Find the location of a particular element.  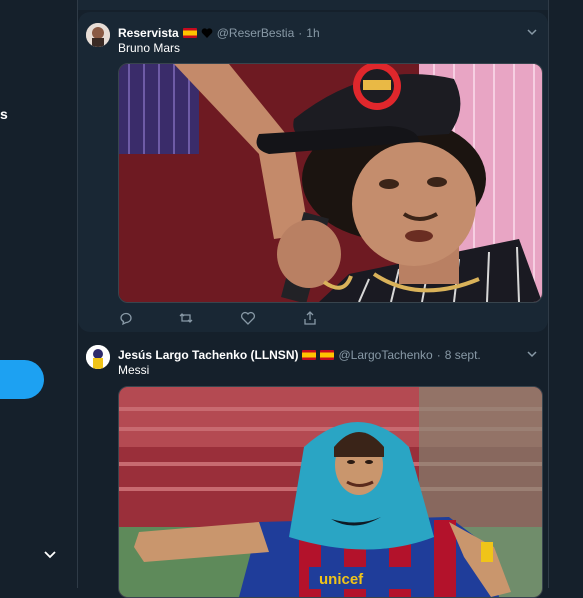

retweet-icon is located at coordinates (186, 318).